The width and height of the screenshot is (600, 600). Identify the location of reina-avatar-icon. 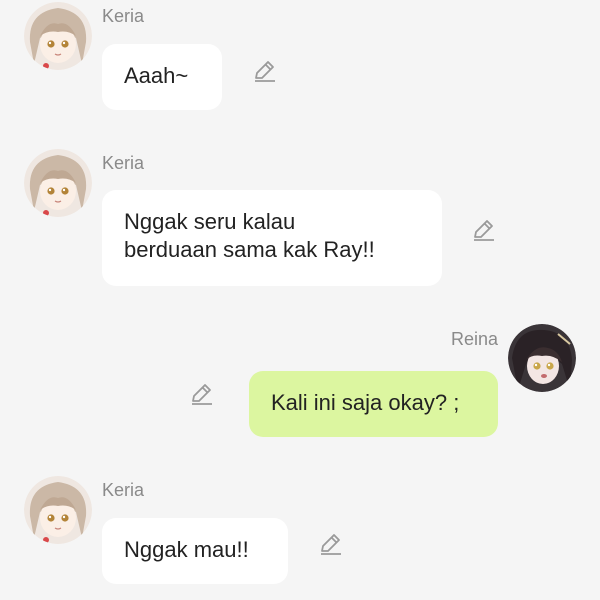
(542, 358).